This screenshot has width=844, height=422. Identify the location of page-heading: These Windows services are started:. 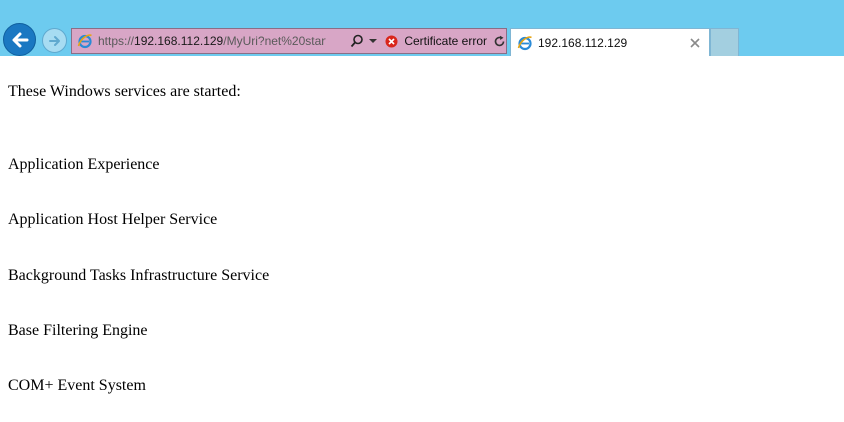
(124, 91).